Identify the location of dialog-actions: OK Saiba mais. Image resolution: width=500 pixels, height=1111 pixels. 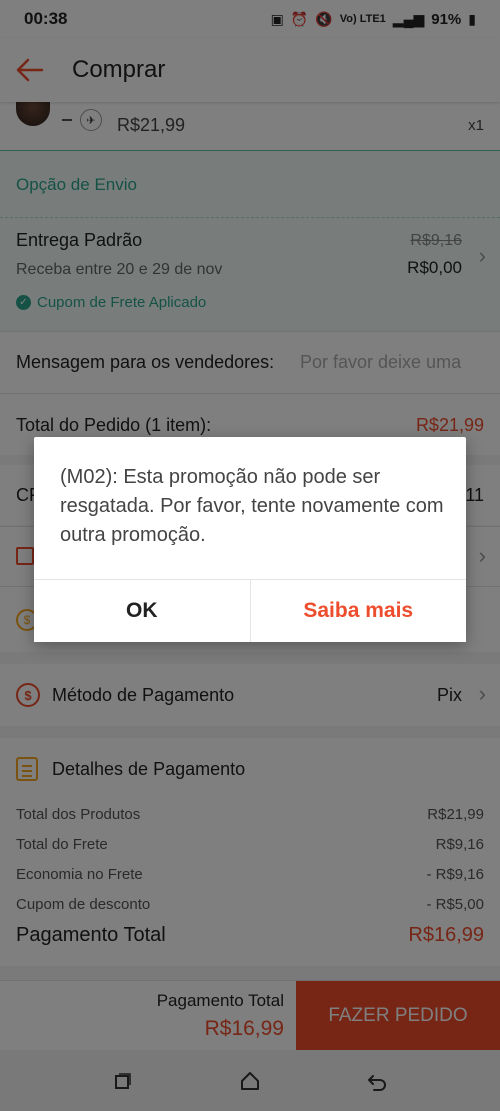
(250, 610).